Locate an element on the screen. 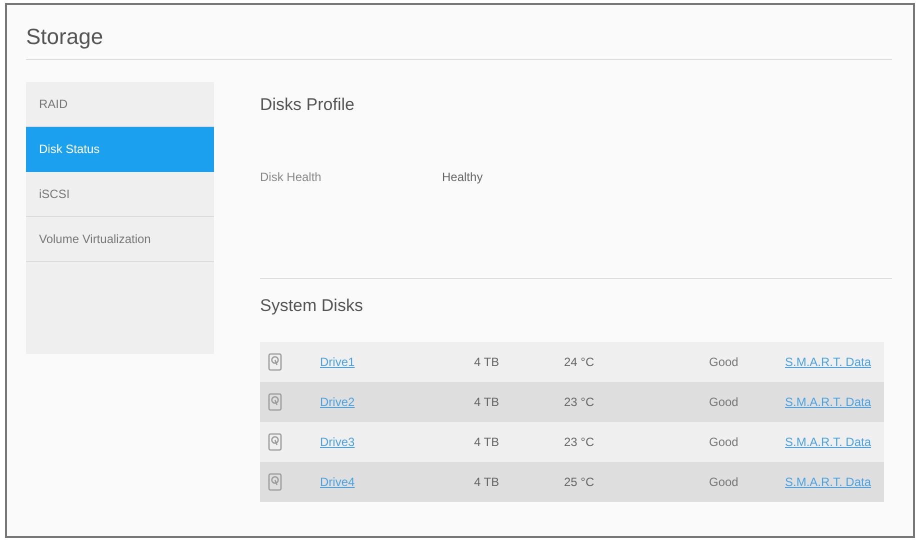  field-label: Disk Health is located at coordinates (291, 177).